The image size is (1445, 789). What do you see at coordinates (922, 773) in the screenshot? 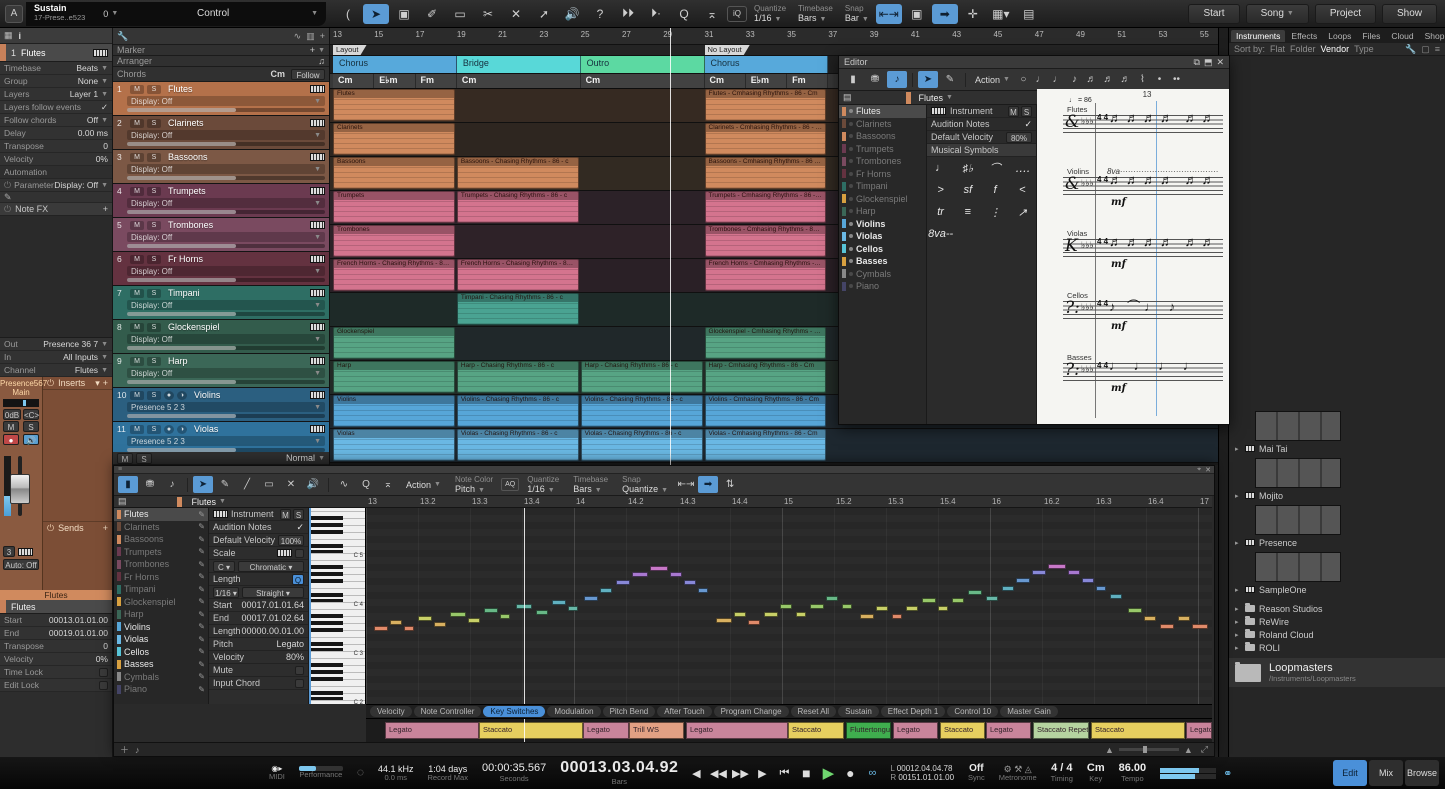
I see `loop-range: L 00012.04.04.78 R 00151.01.01.00` at bounding box center [922, 773].